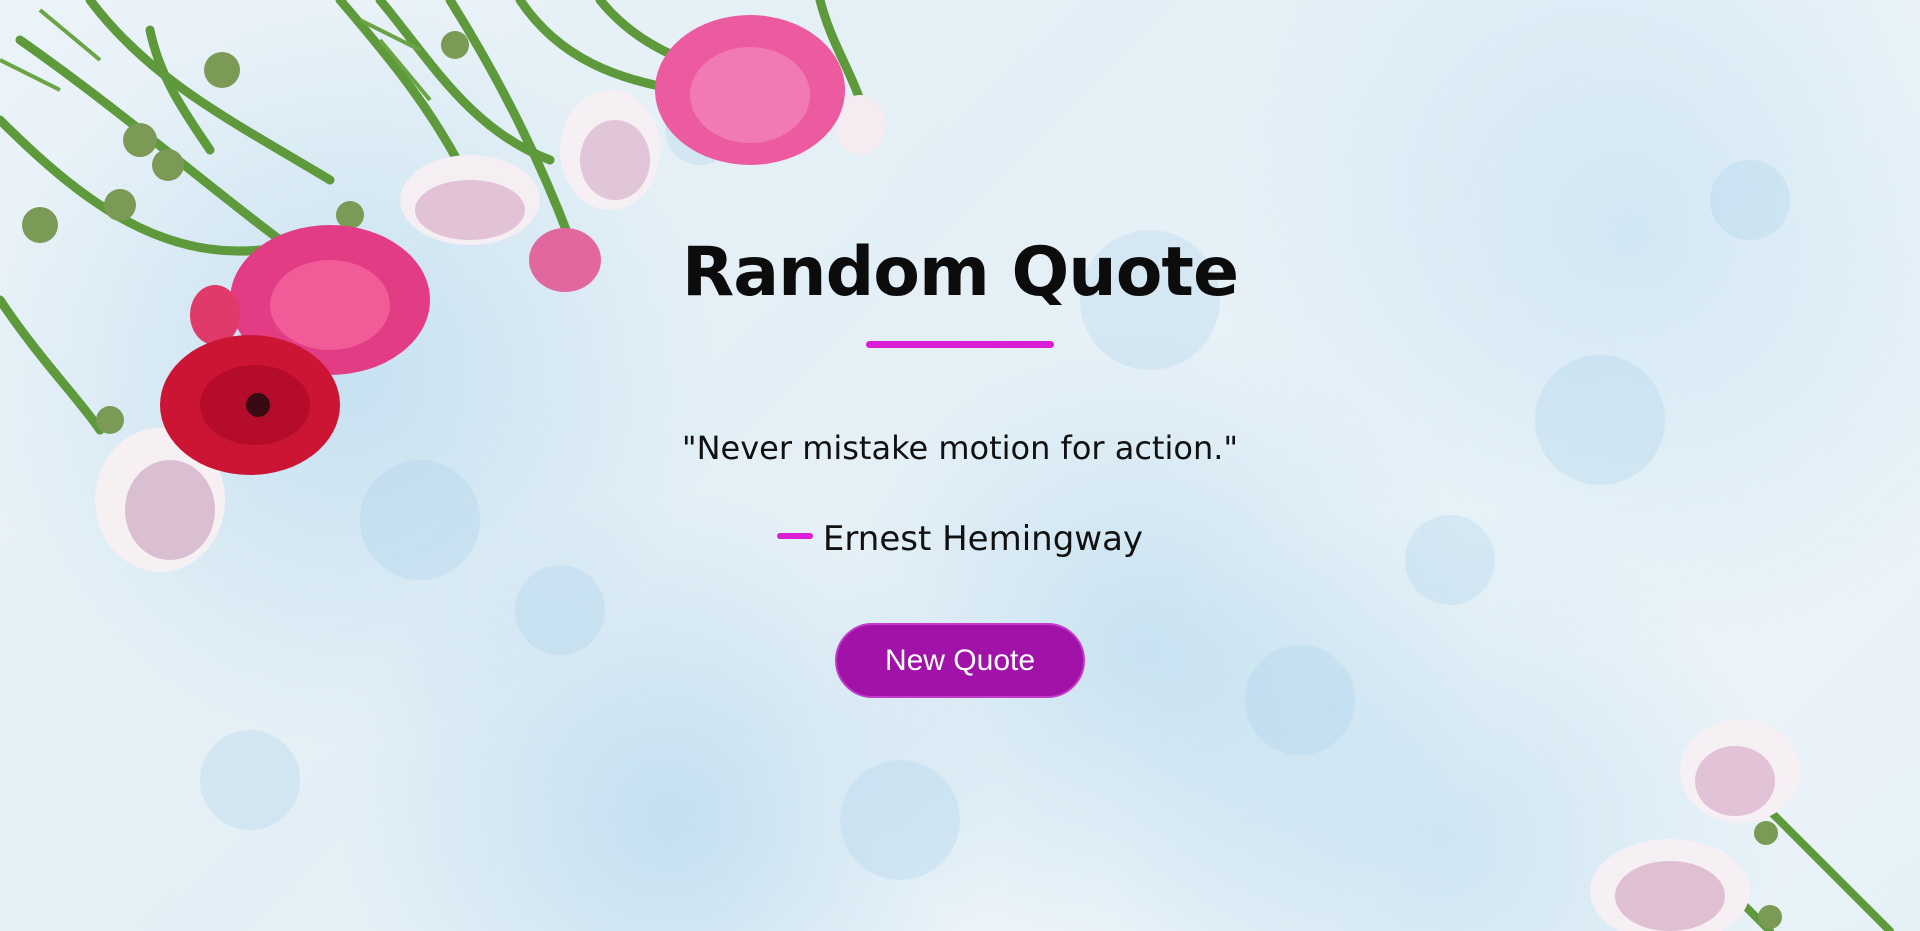 The image size is (1920, 931). Describe the element at coordinates (960, 660) in the screenshot. I see `new-quote-button: New Quote` at that location.